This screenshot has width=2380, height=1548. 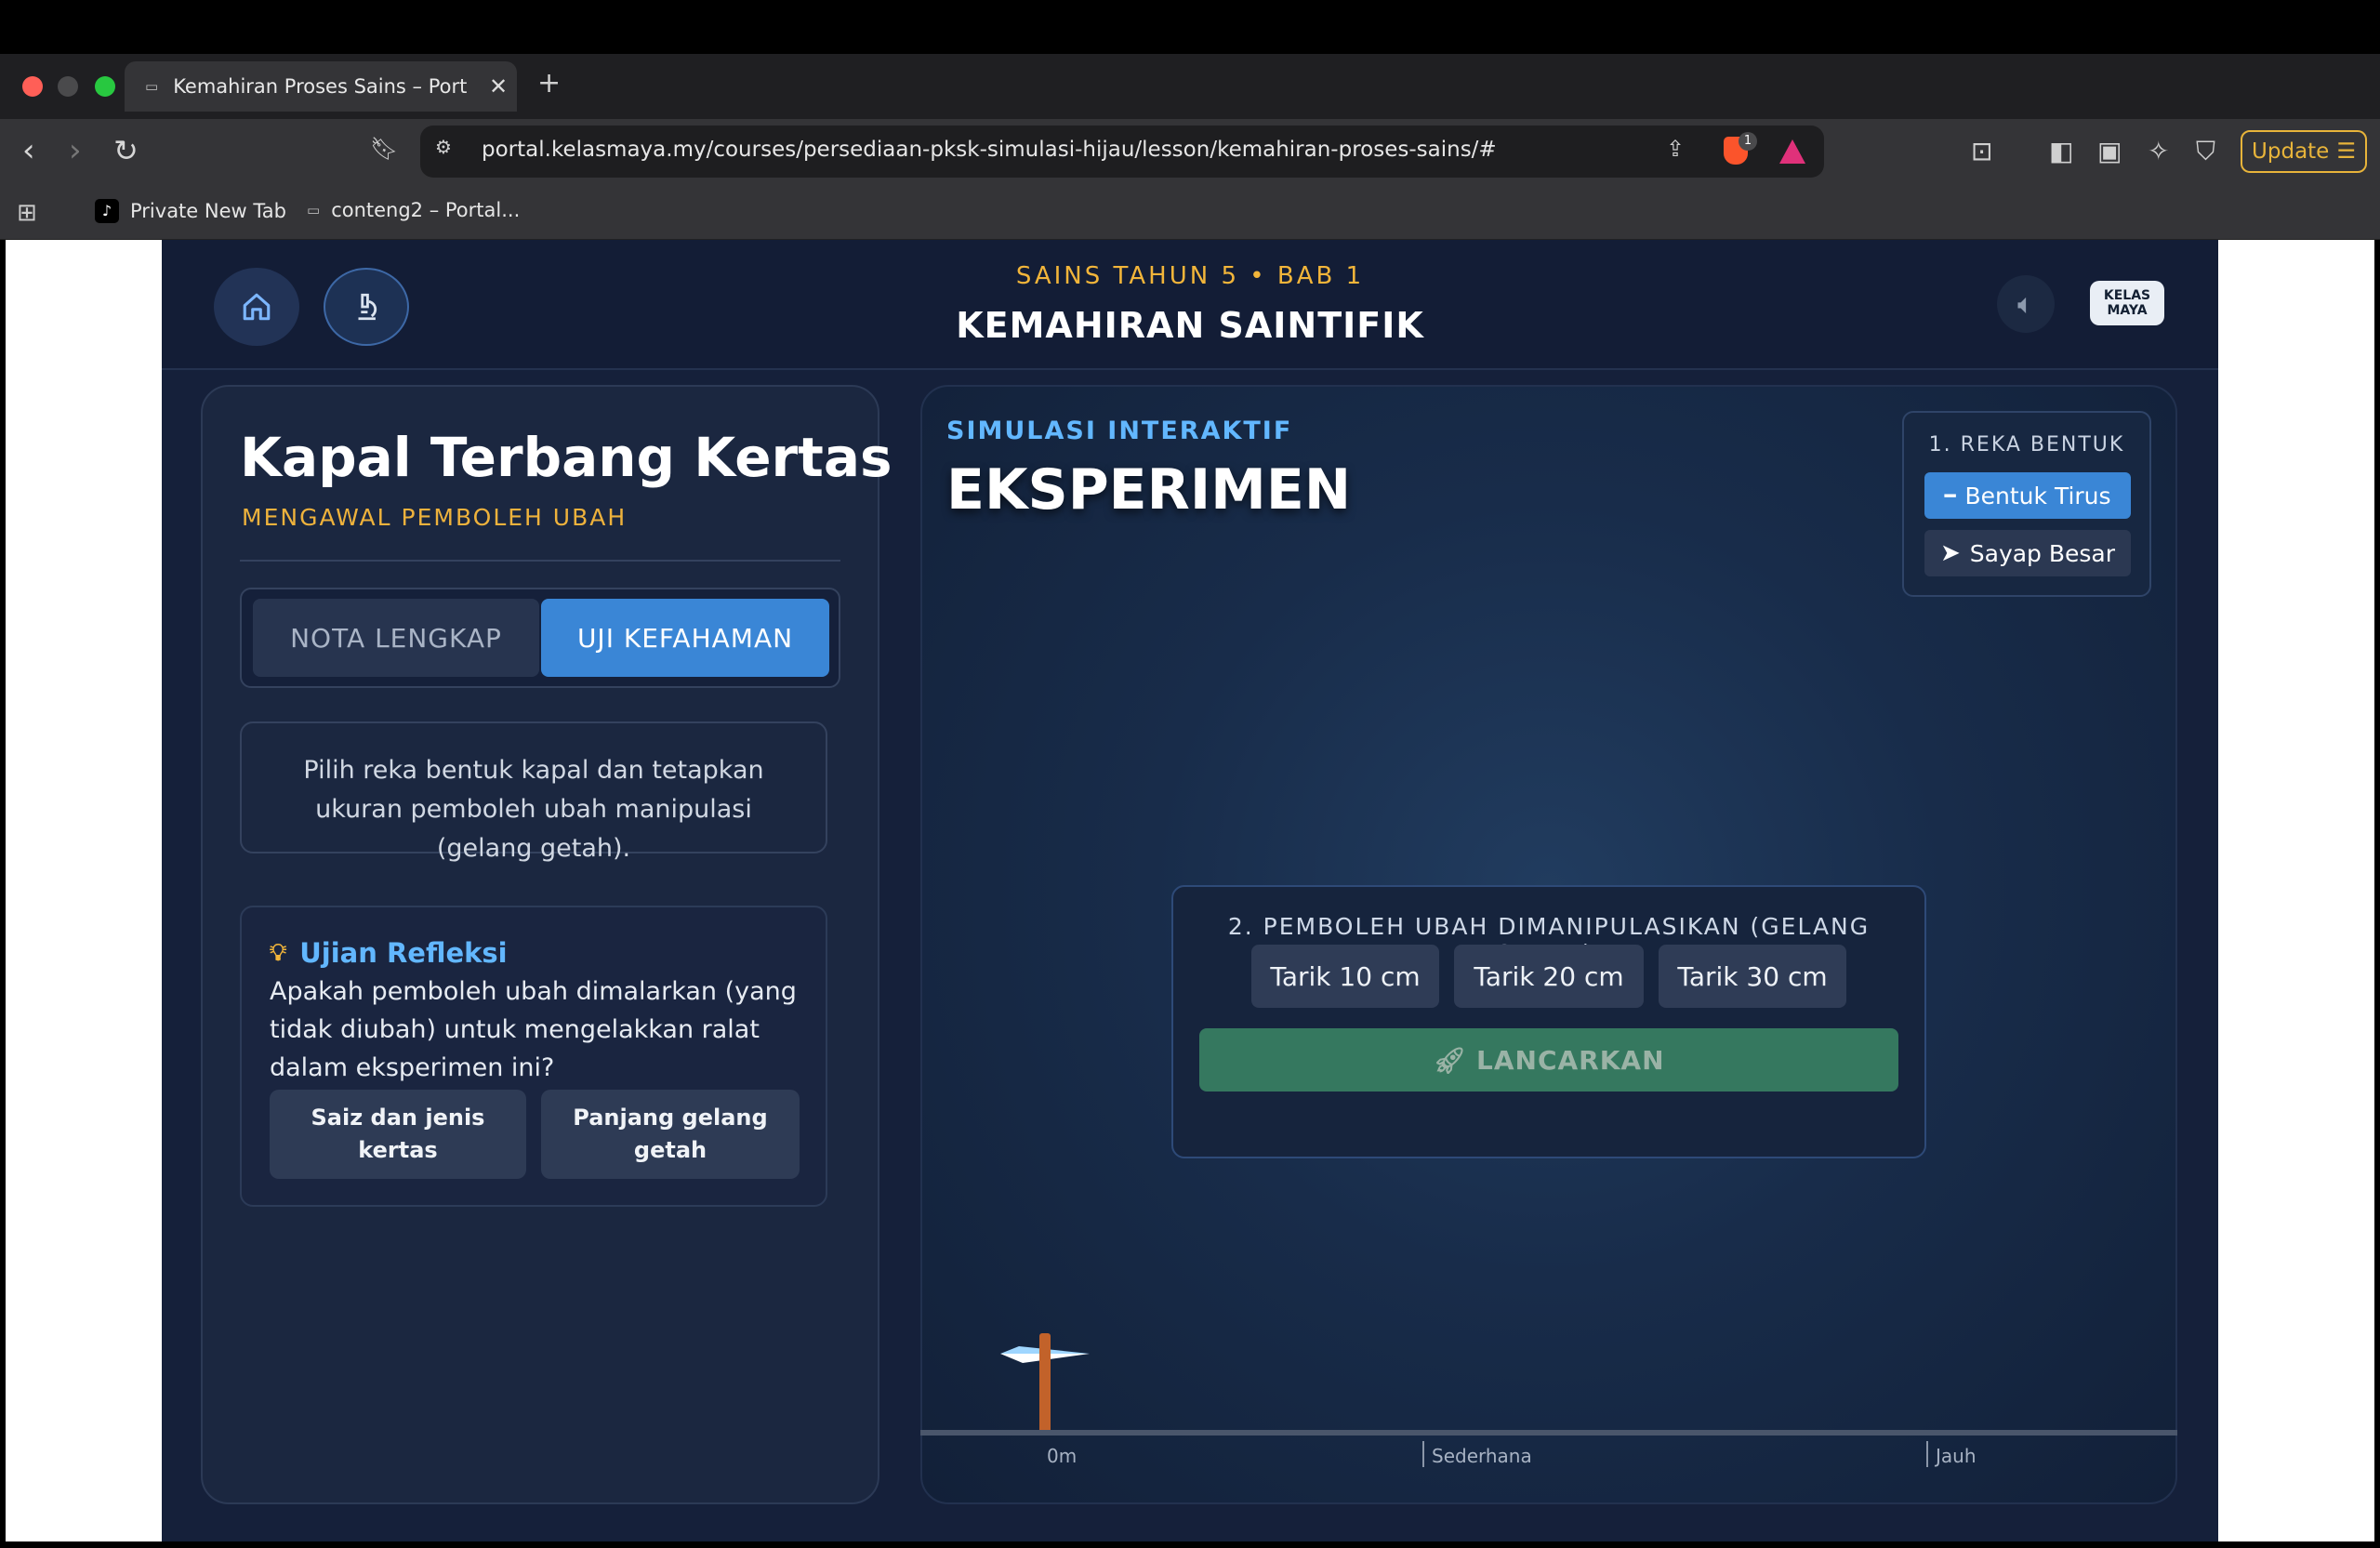 I want to click on page-icon: ▭, so click(x=314, y=210).